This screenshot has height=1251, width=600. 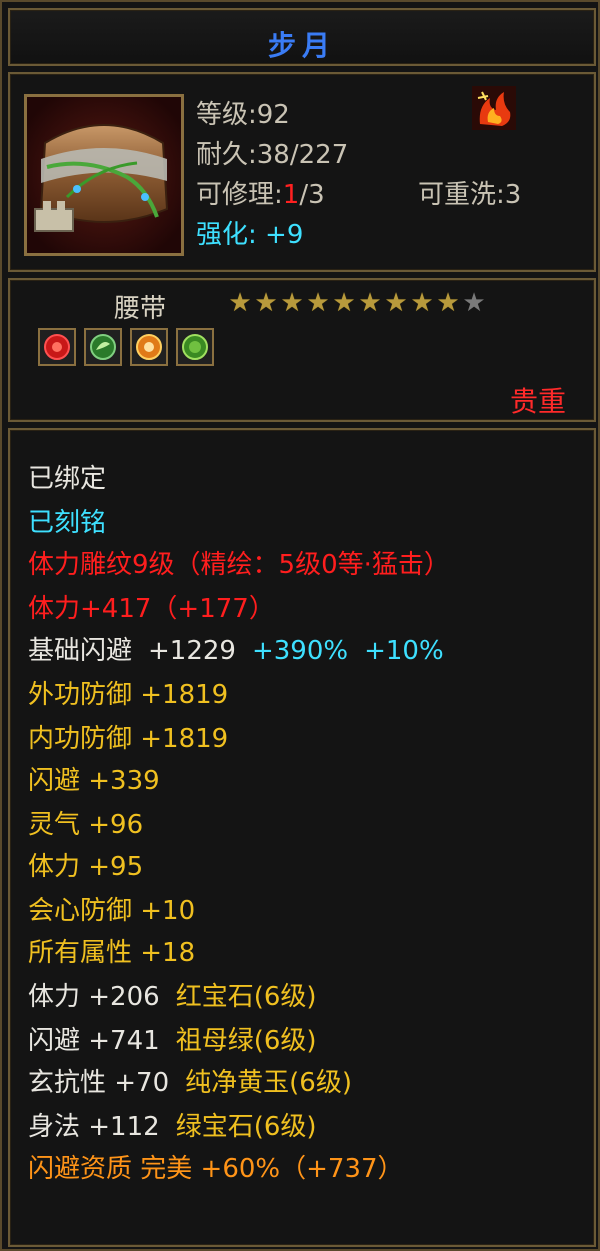 What do you see at coordinates (128, 739) in the screenshot?
I see `attr-line: 内功防御 +1819` at bounding box center [128, 739].